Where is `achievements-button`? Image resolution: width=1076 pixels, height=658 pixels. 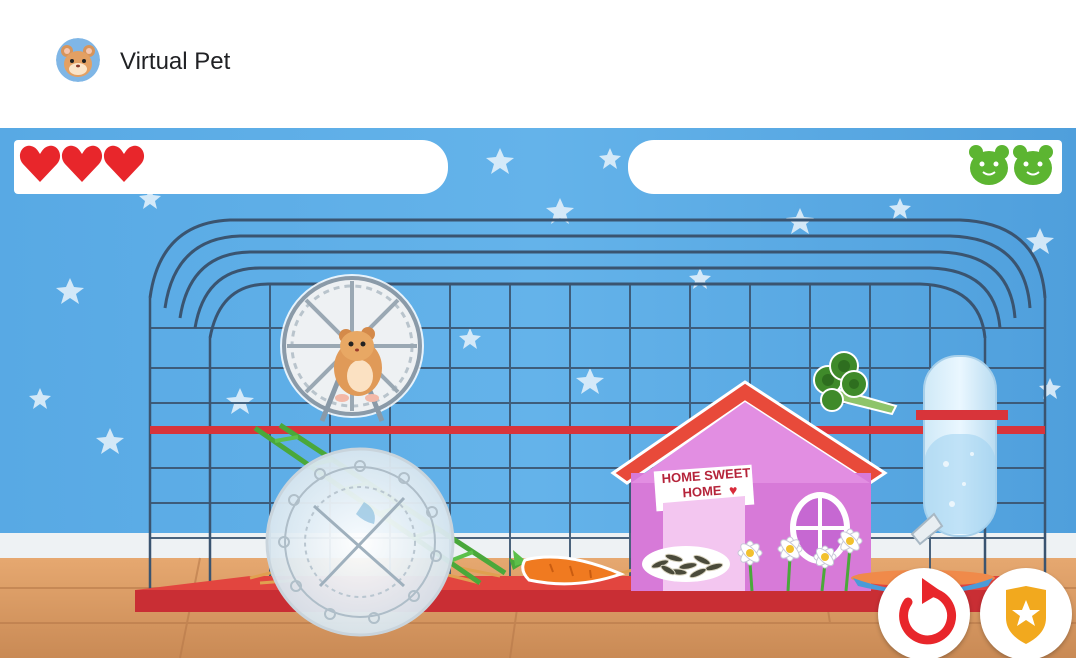 achievements-button is located at coordinates (1026, 613).